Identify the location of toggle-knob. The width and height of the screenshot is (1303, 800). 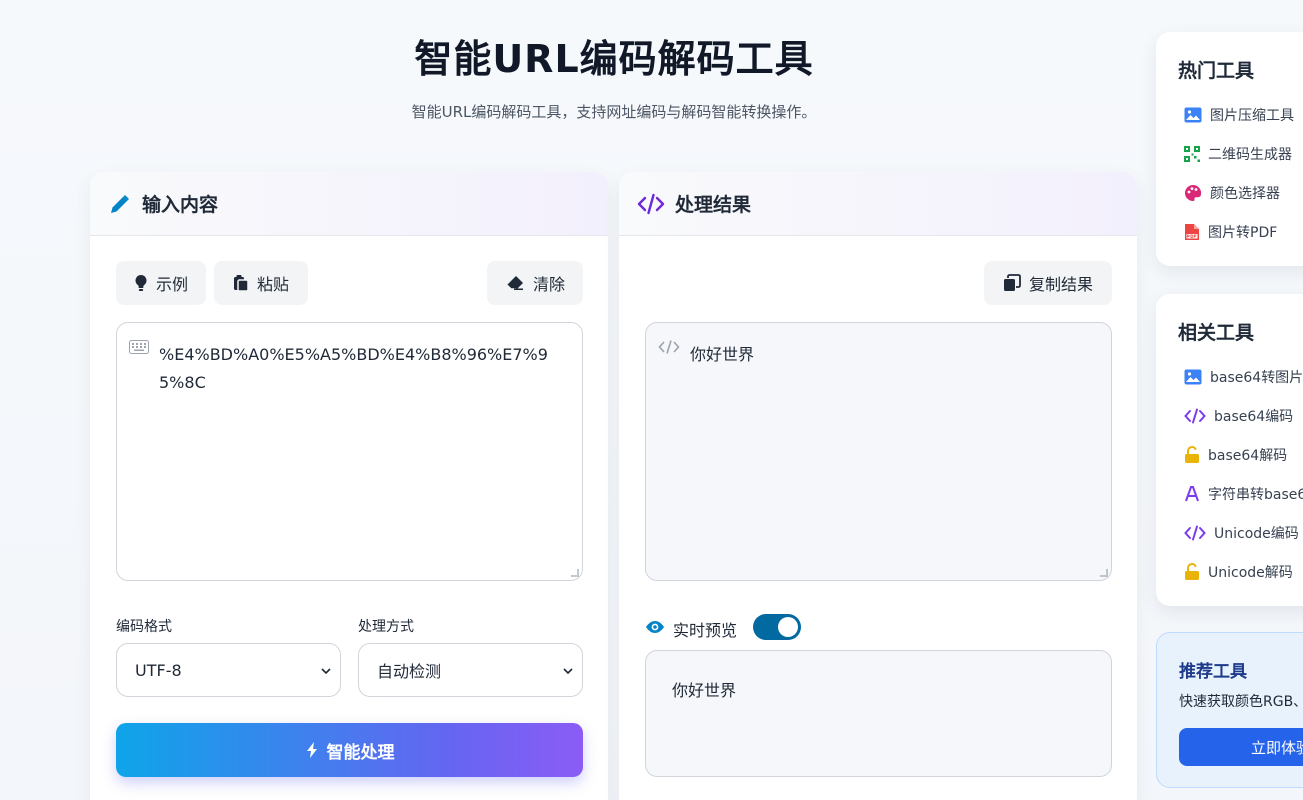
(788, 627).